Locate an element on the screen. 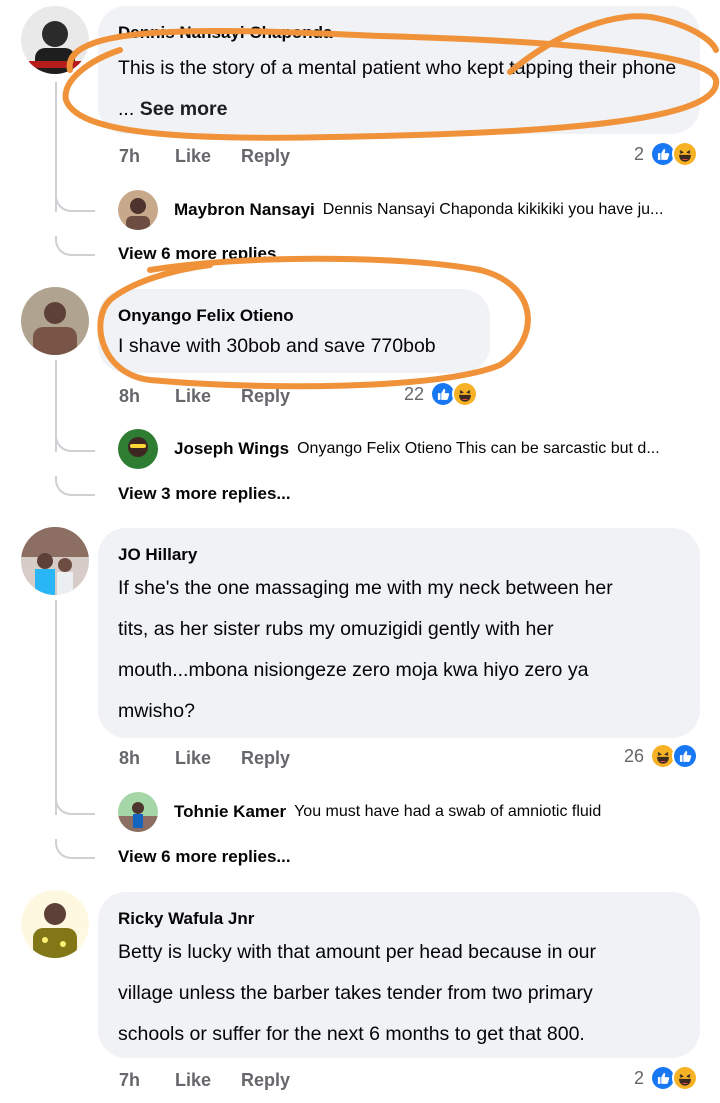  comment-author: Ricky Wafula Jnr is located at coordinates (399, 919).